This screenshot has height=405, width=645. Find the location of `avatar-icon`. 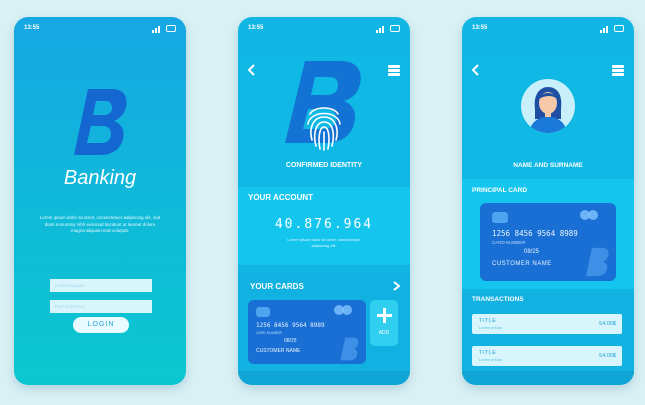

avatar-icon is located at coordinates (548, 110).